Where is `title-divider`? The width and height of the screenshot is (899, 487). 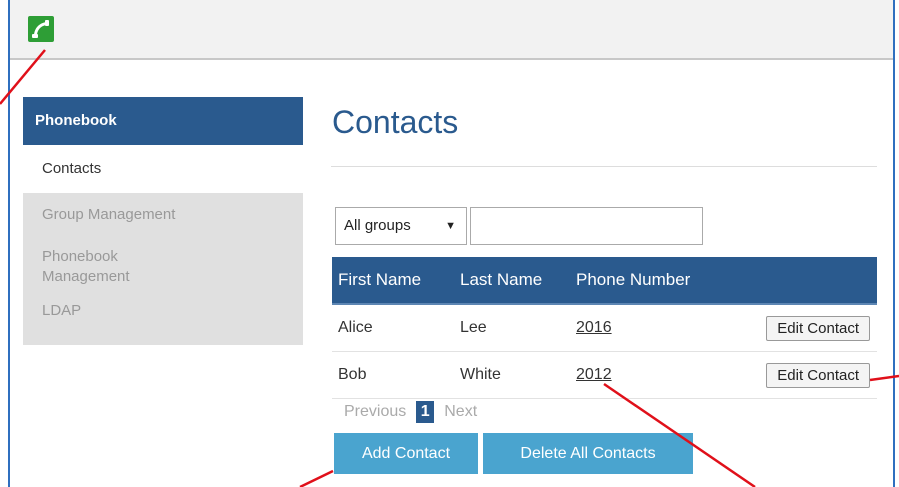
title-divider is located at coordinates (604, 166).